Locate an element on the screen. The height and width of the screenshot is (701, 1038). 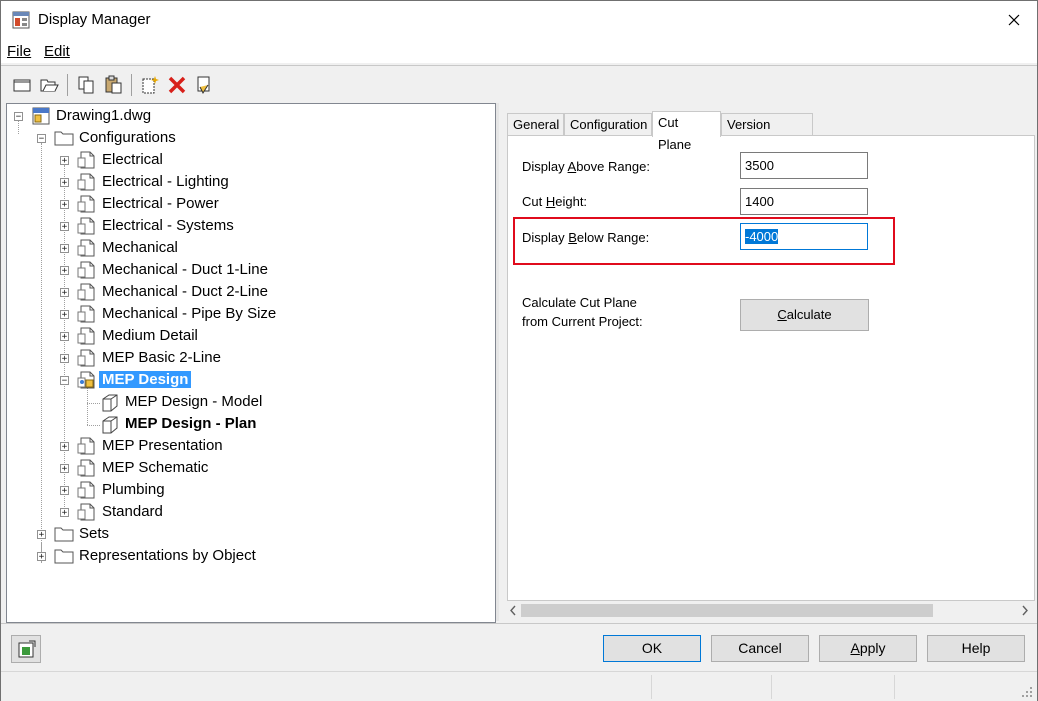
tab-configuration: Configuration is located at coordinates (608, 124).